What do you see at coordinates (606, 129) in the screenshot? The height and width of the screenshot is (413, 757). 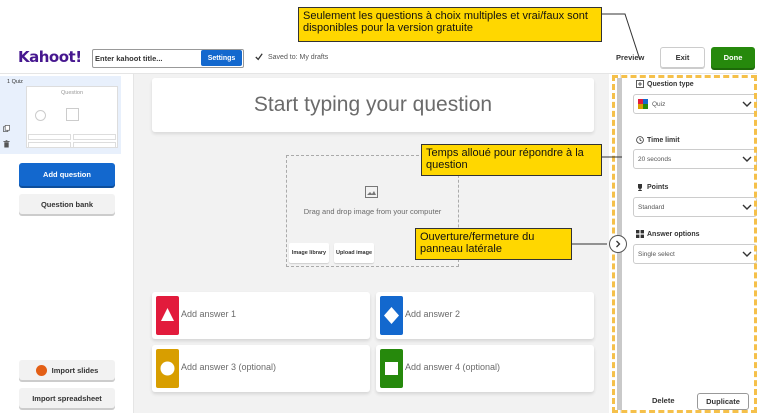 I see `callout-leader-lines` at bounding box center [606, 129].